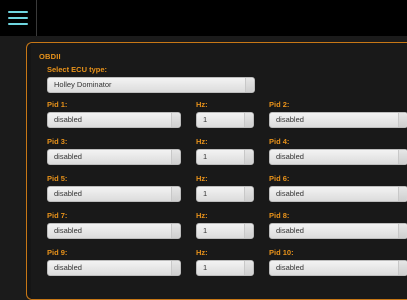  I want to click on panel-title: OBDII, so click(50, 56).